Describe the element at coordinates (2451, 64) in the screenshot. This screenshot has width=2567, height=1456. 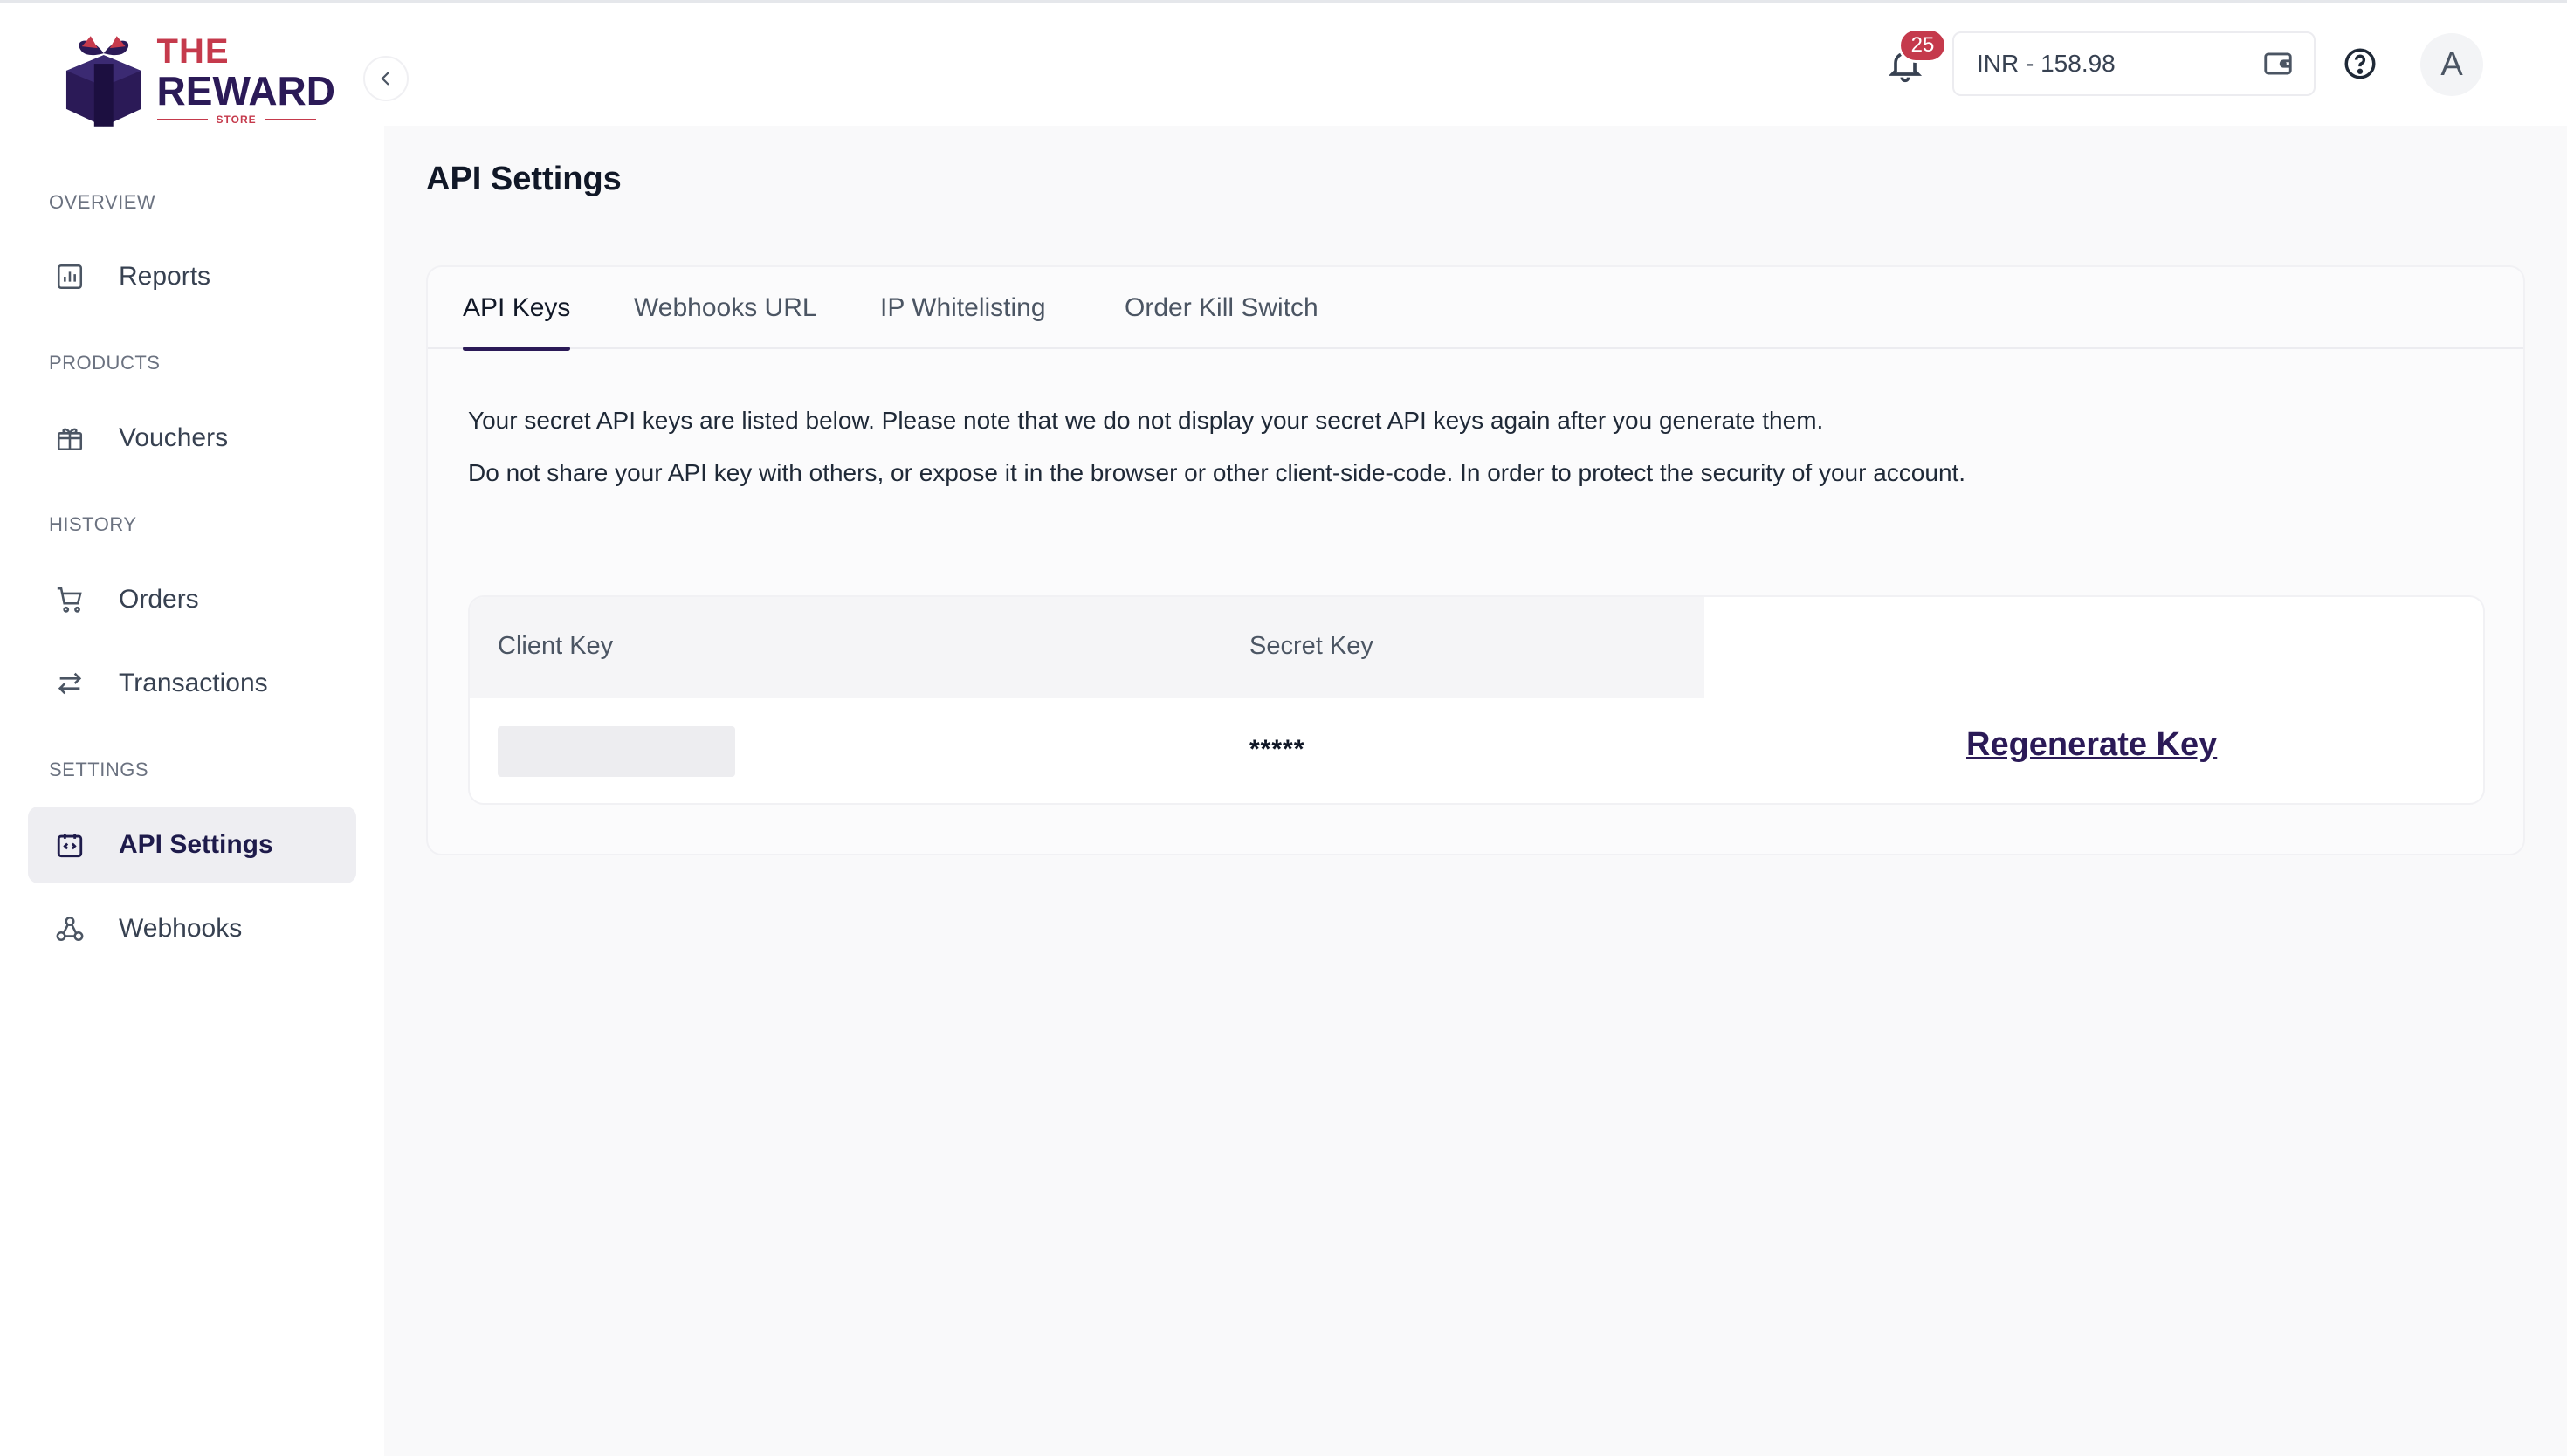
I see `avatar: A` at that location.